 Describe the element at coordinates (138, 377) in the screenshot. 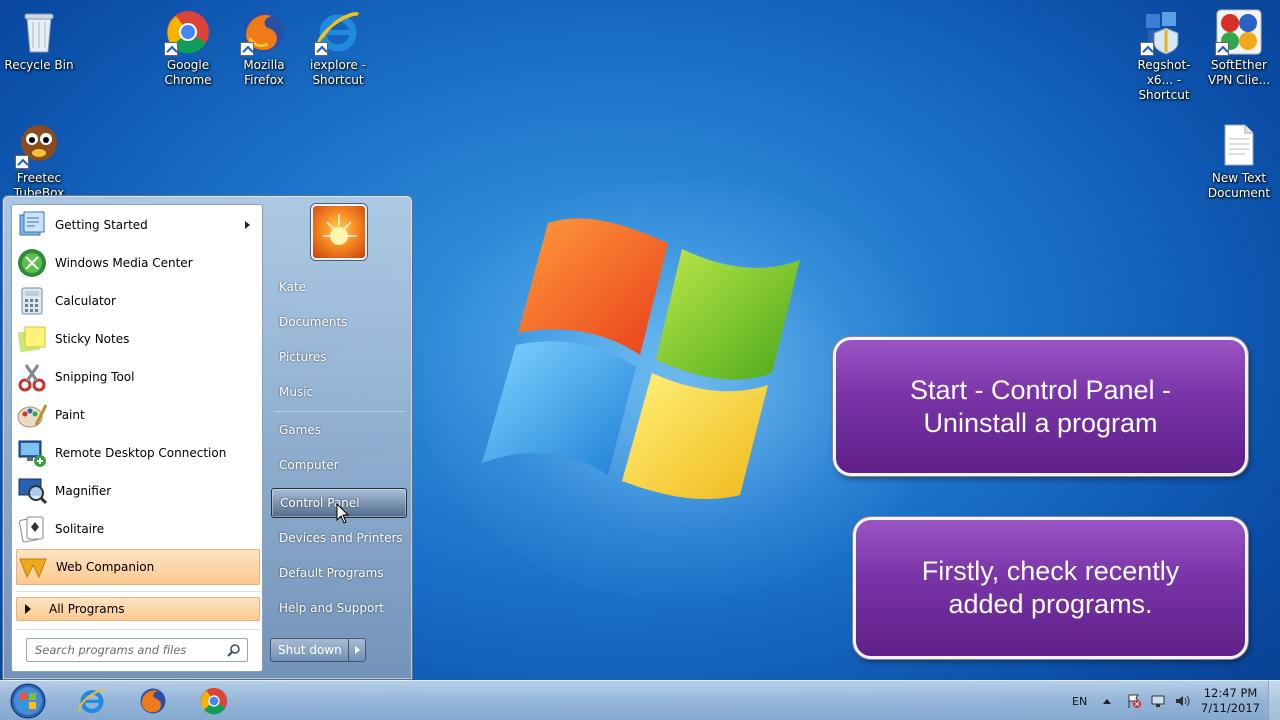

I see `program-snipping-tool: Snipping Tool` at that location.